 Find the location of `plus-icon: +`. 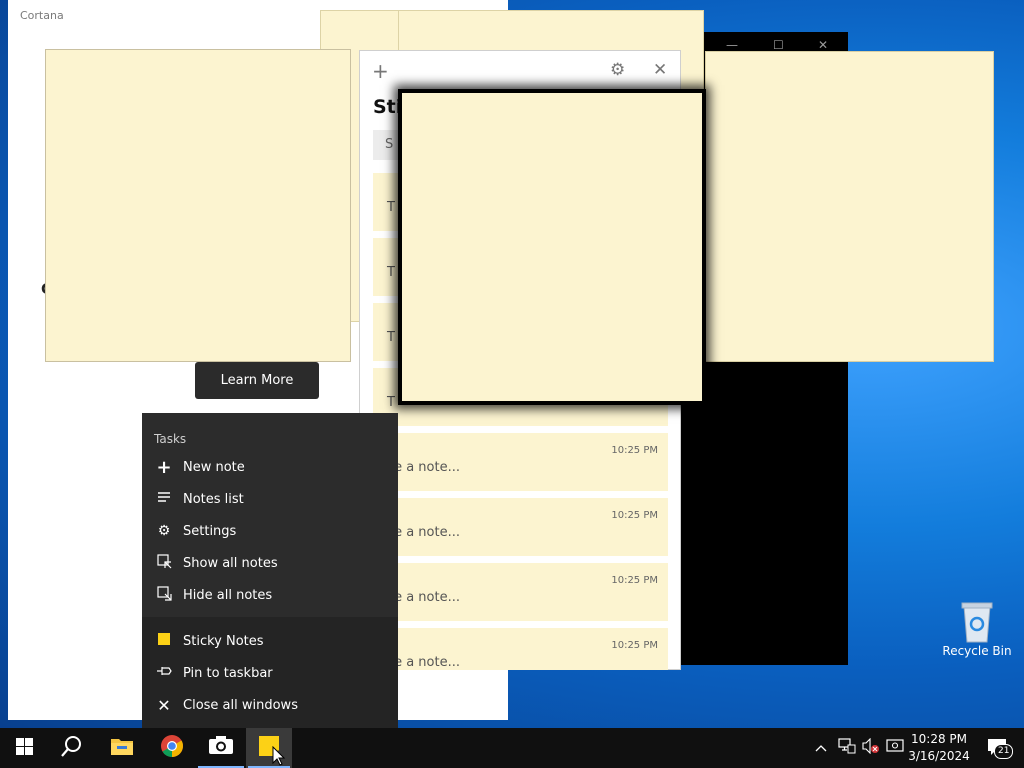

plus-icon: + is located at coordinates (164, 467).